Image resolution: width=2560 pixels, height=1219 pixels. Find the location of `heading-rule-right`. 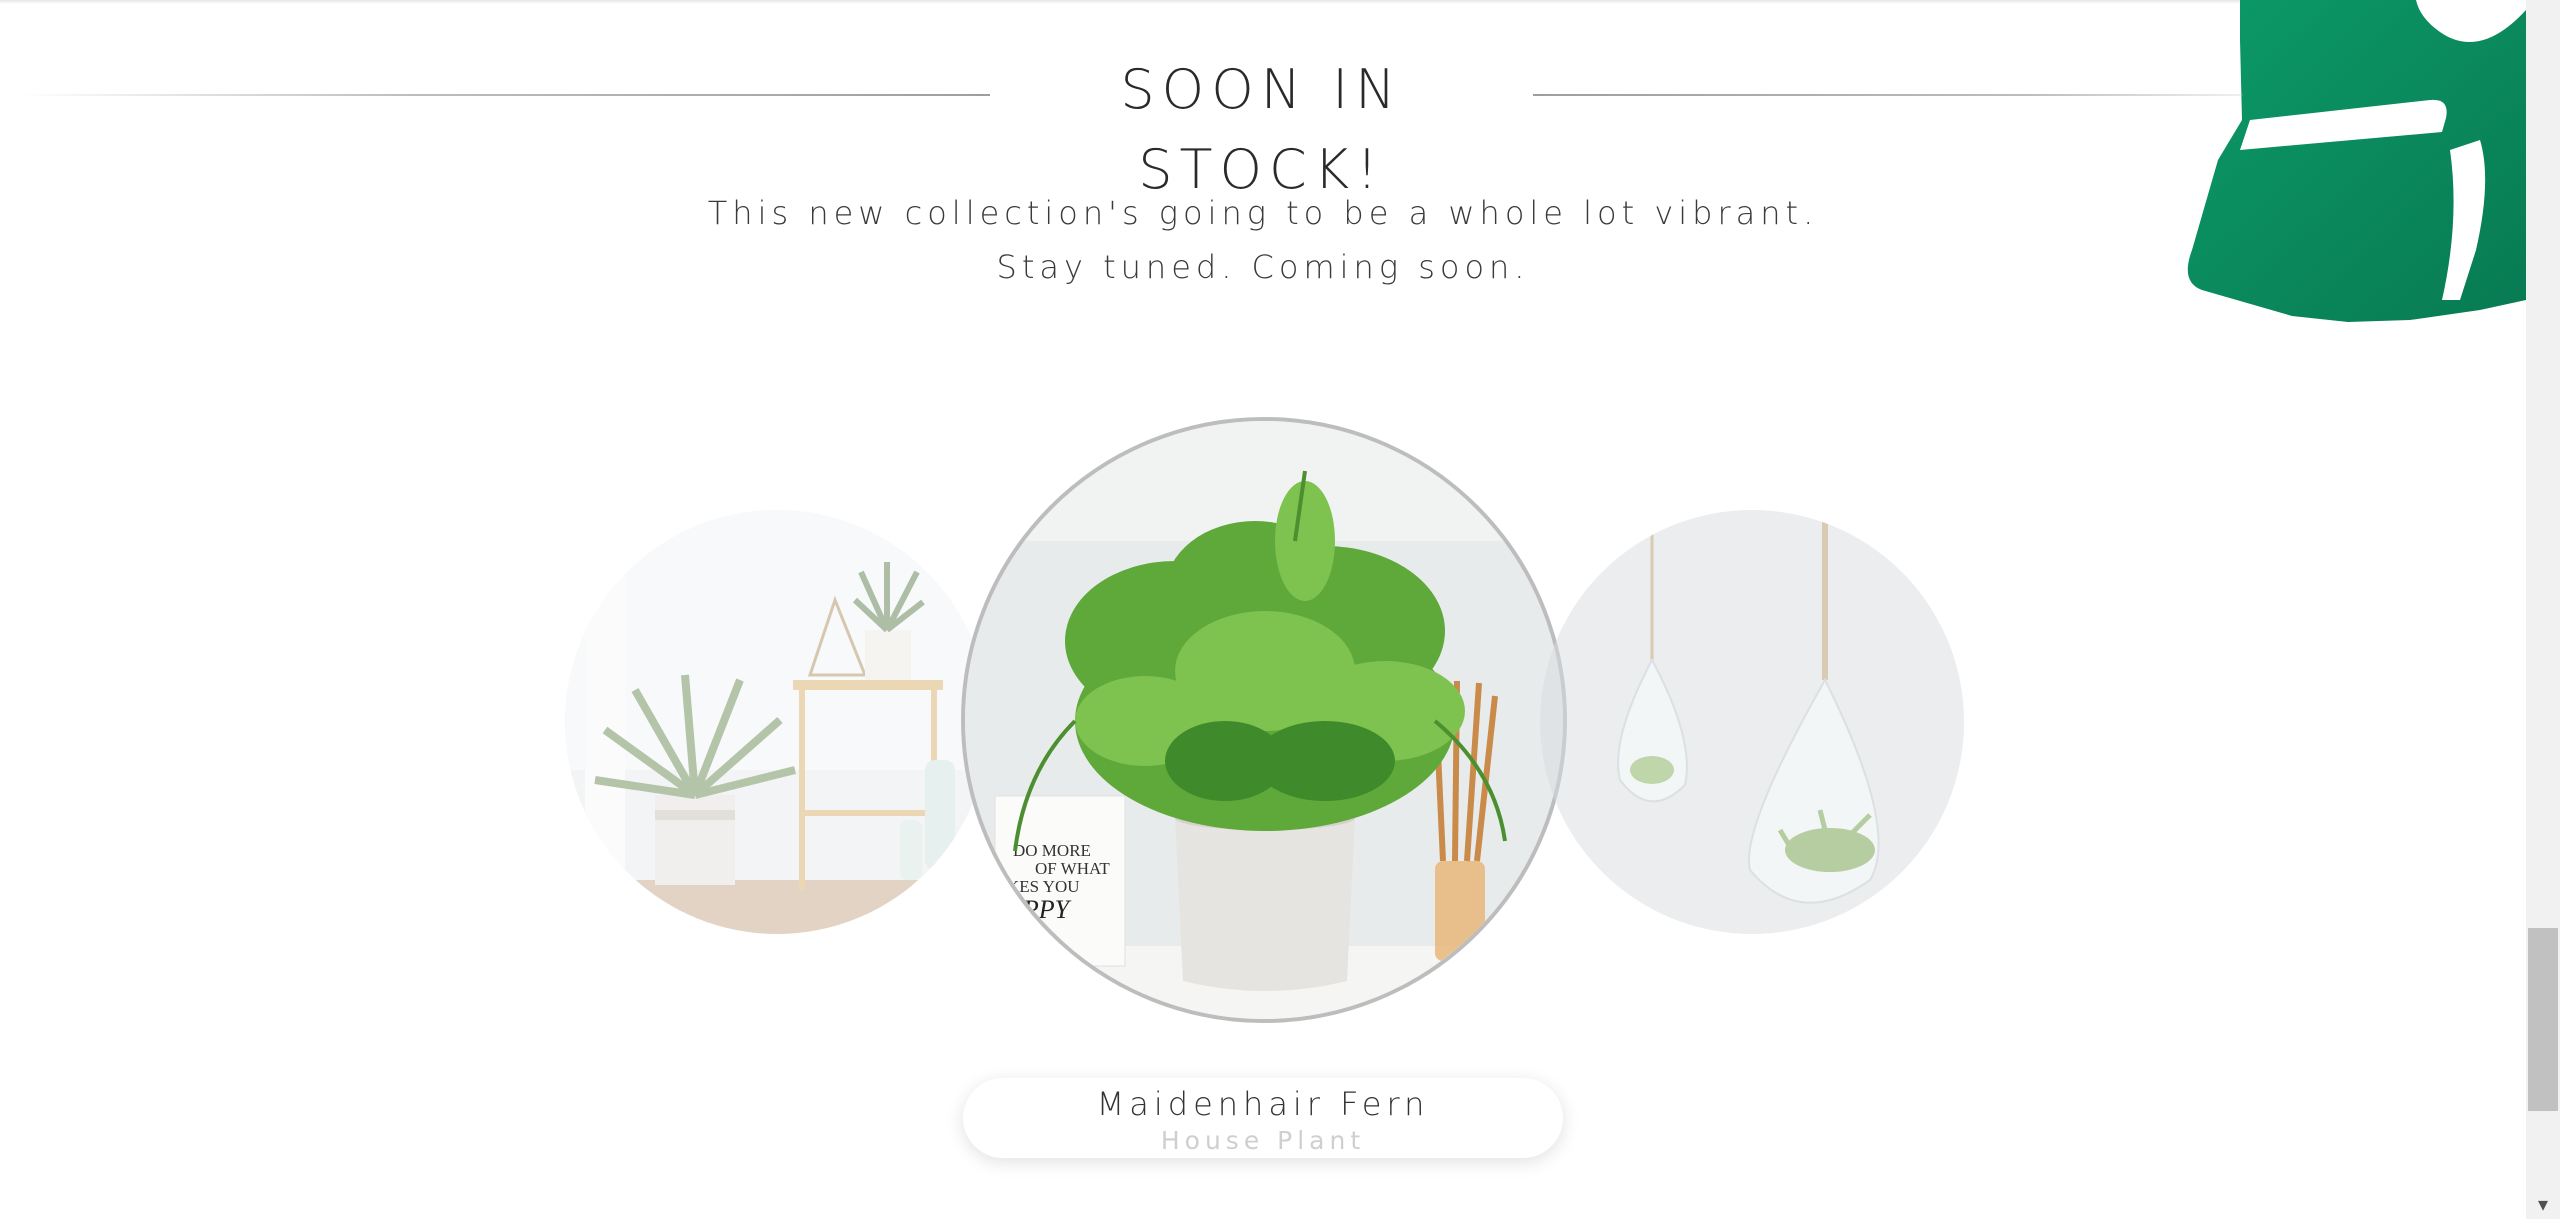

heading-rule-right is located at coordinates (1888, 95).